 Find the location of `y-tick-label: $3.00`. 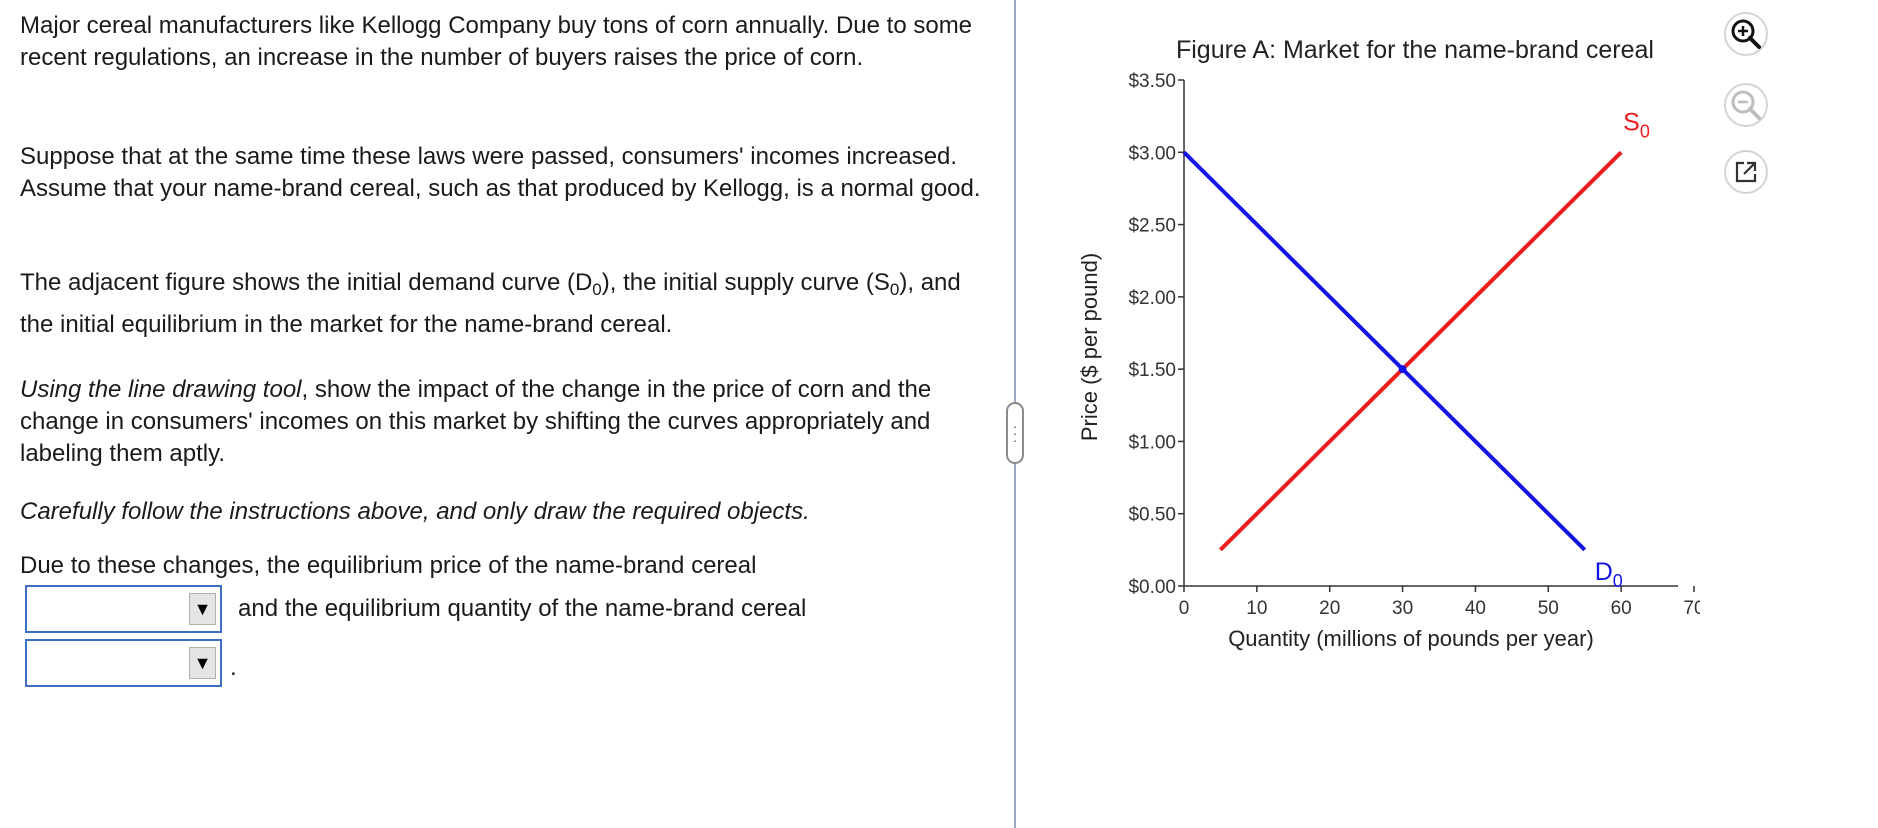

y-tick-label: $3.00 is located at coordinates (1152, 153).